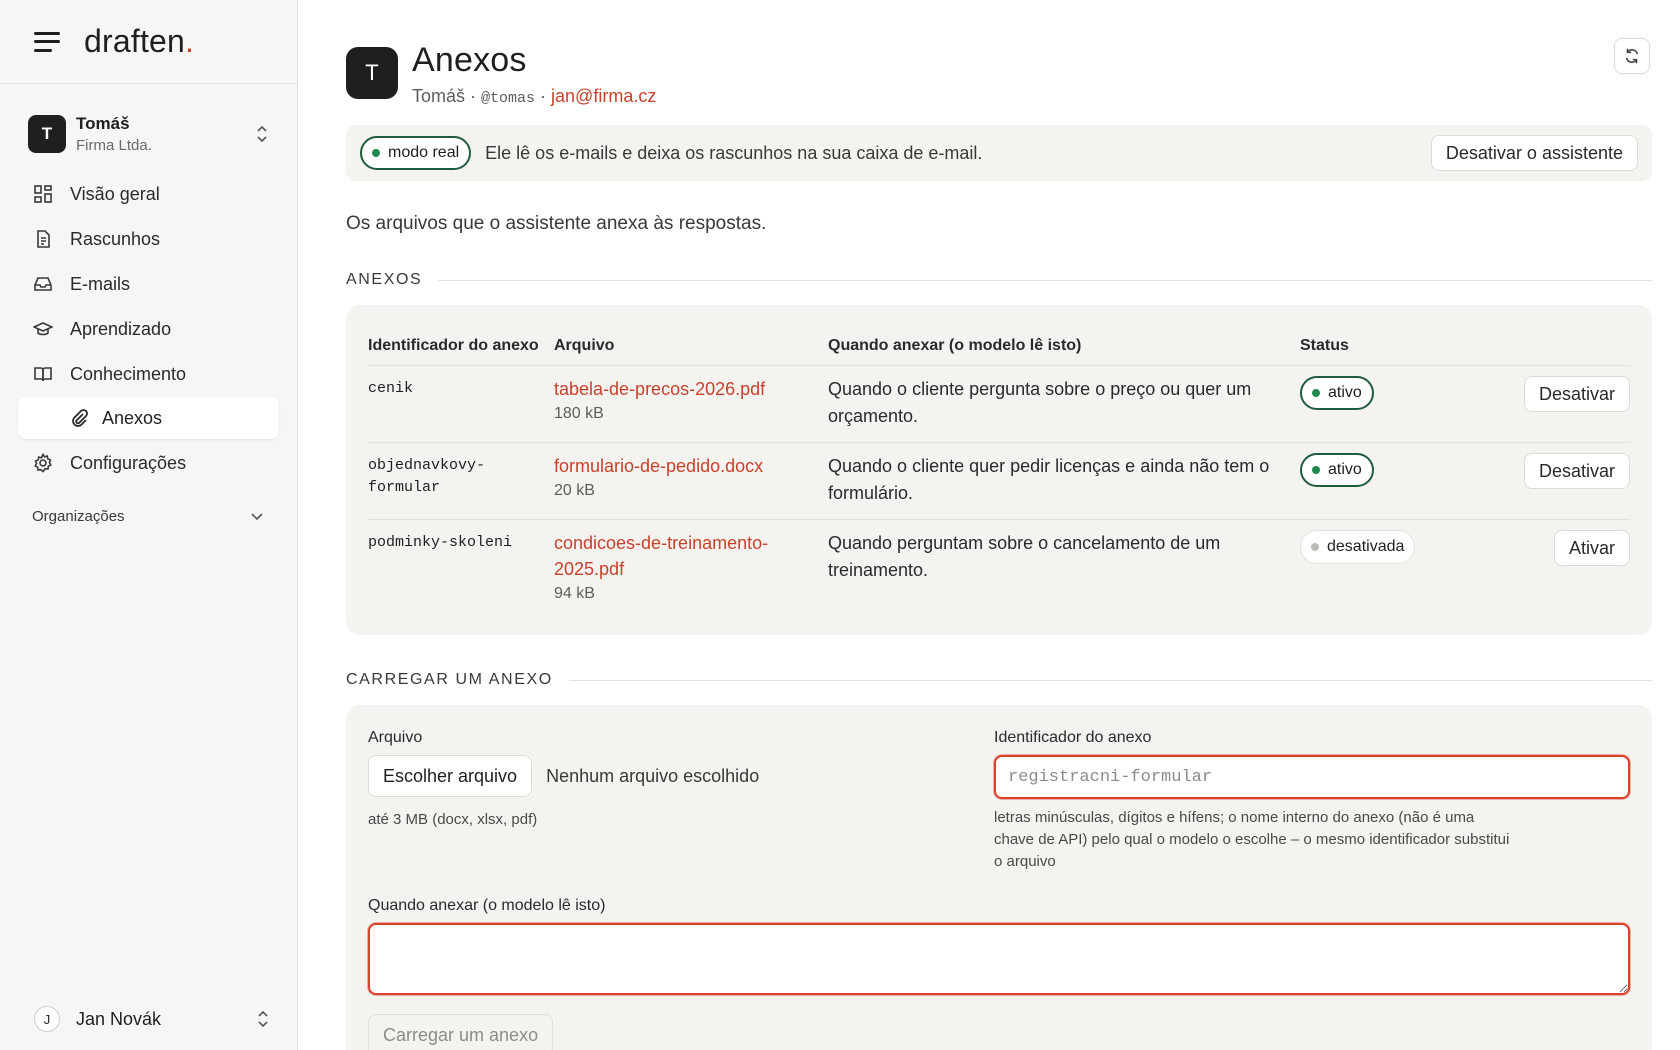 The height and width of the screenshot is (1050, 1680). What do you see at coordinates (115, 238) in the screenshot?
I see `sidebar-item-label: Rascunhos` at bounding box center [115, 238].